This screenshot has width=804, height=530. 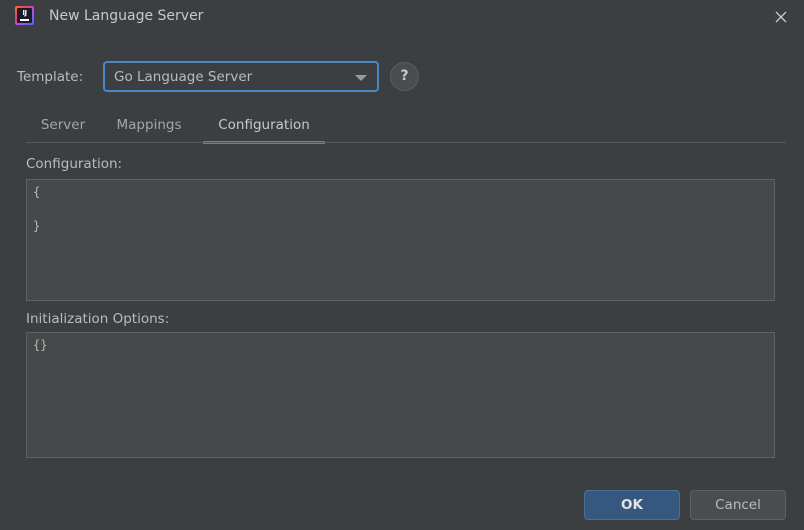 I want to click on tab-bar: Server Mappings Configuration, so click(x=406, y=128).